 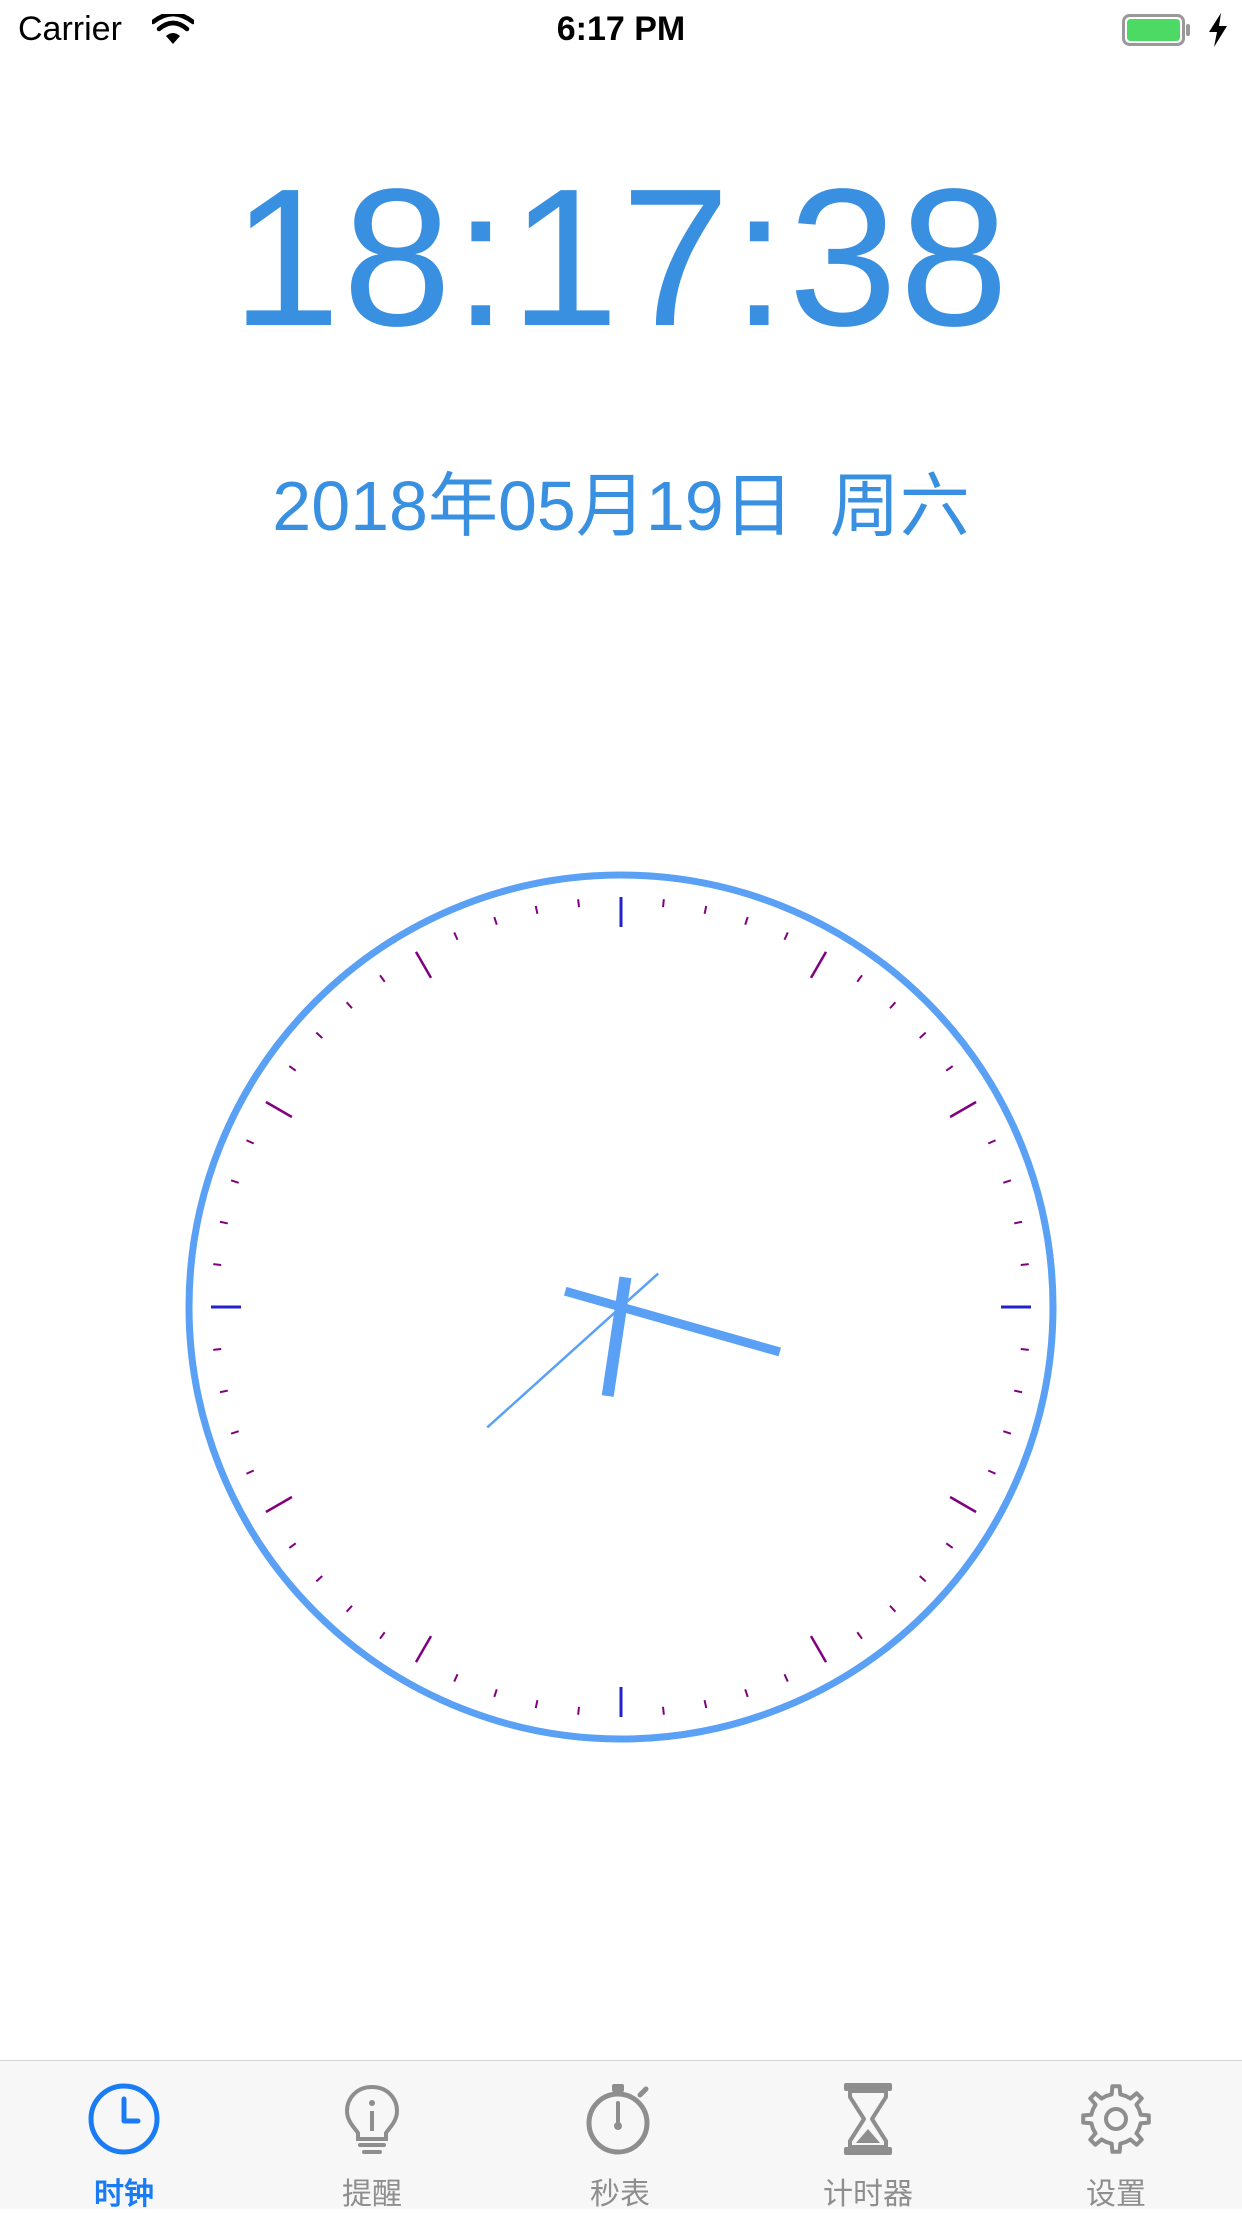 I want to click on tab-clock: 时钟, so click(x=124, y=2136).